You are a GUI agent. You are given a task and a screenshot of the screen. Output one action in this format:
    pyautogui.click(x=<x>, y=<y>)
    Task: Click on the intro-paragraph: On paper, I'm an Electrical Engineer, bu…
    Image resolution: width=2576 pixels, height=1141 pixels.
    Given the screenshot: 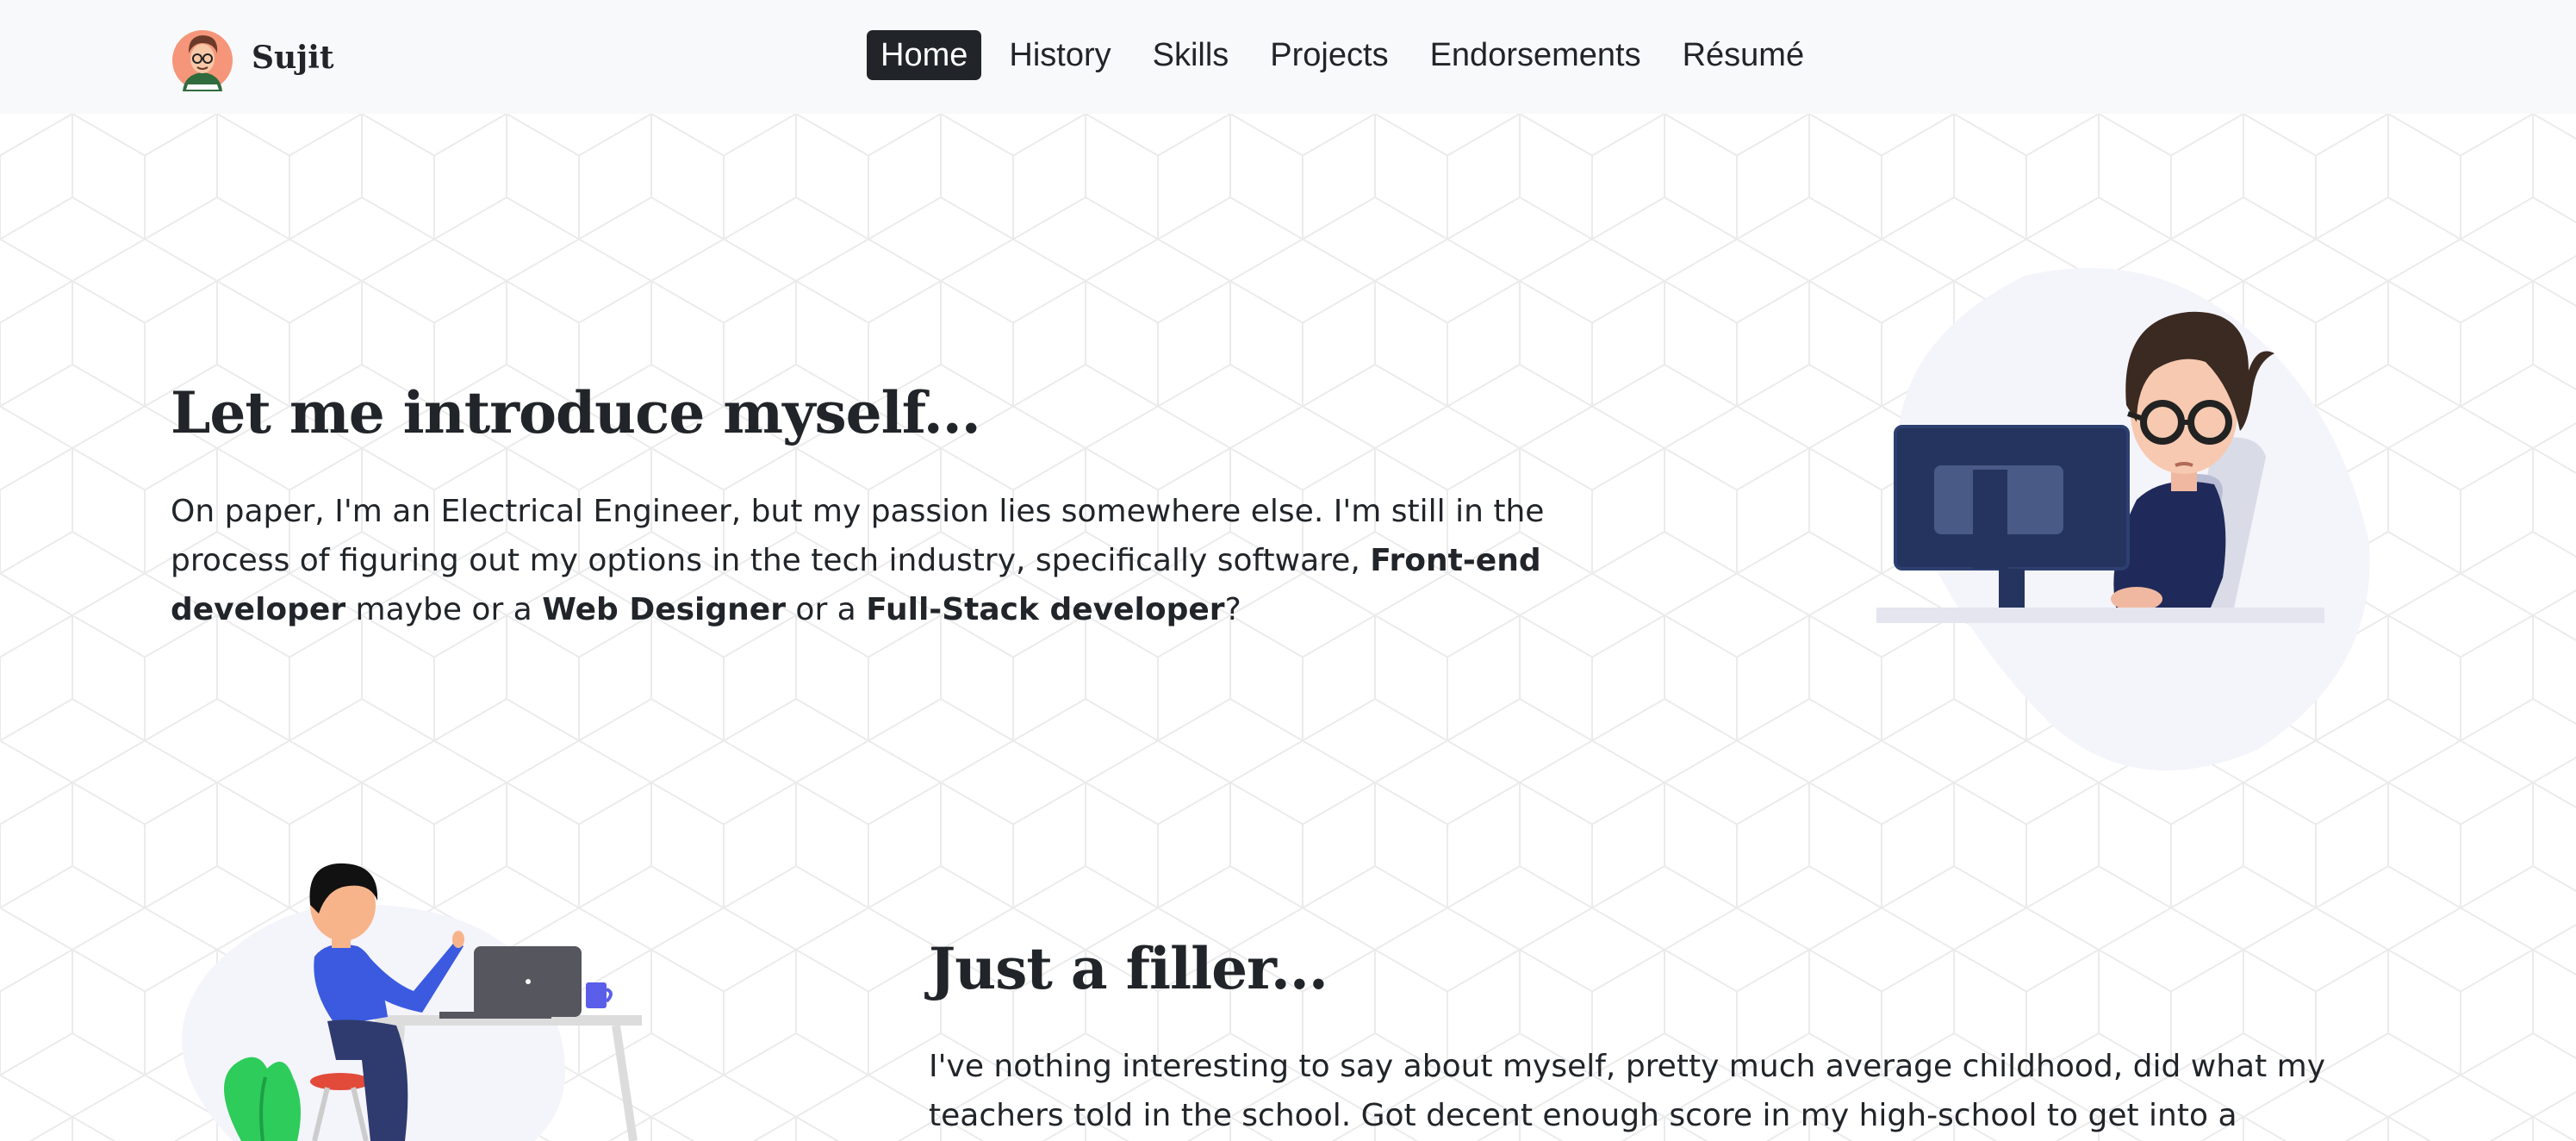 What is the action you would take?
    pyautogui.click(x=903, y=560)
    